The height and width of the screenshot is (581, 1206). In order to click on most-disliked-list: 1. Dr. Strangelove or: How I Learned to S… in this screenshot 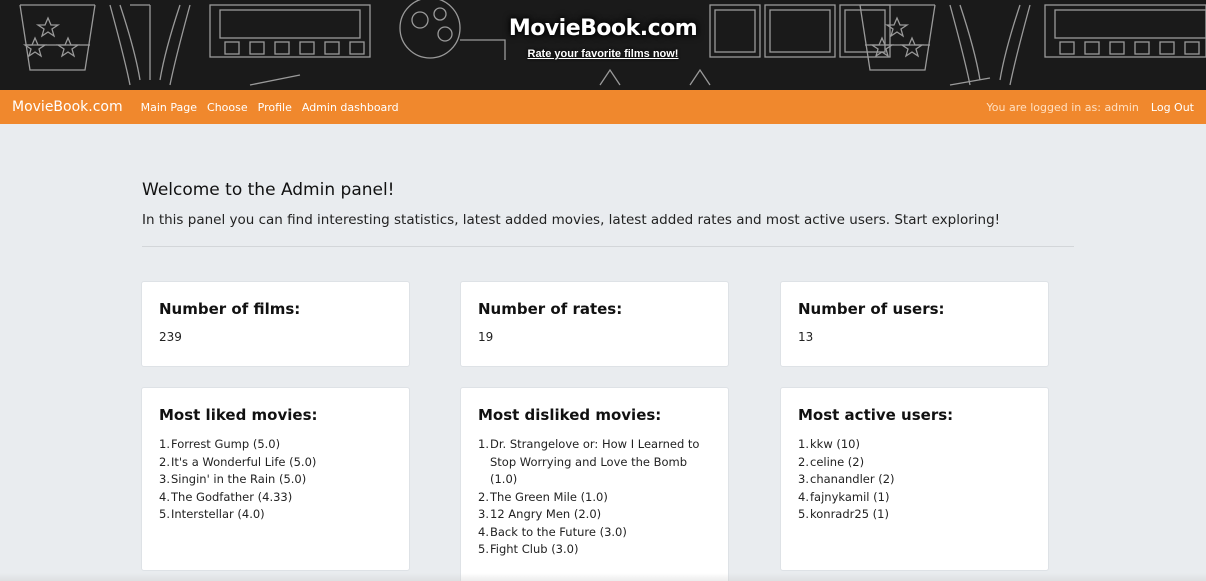, I will do `click(594, 497)`.